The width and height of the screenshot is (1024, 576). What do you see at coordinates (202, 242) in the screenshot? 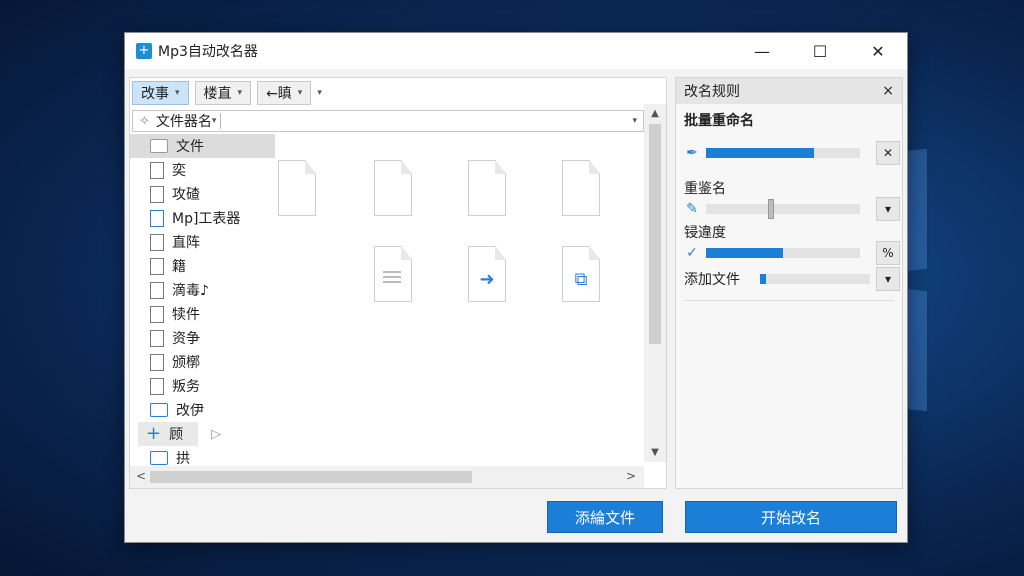
I see `tree-item: 直阵` at bounding box center [202, 242].